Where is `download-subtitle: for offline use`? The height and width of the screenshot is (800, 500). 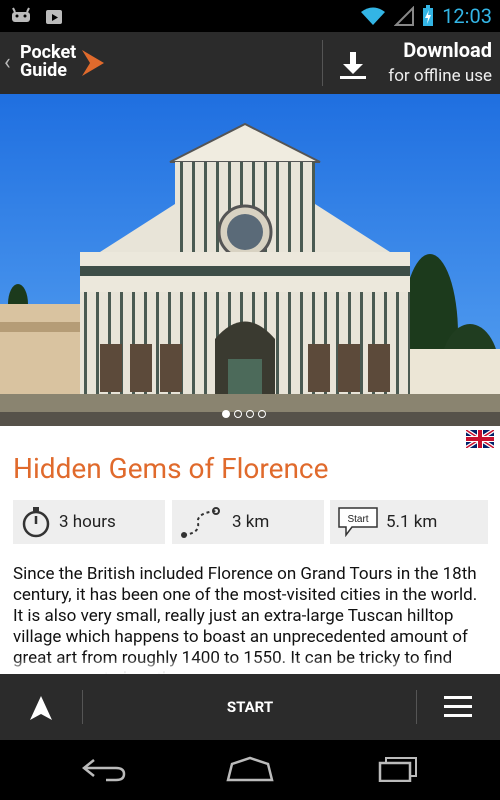
download-subtitle: for offline use is located at coordinates (440, 76).